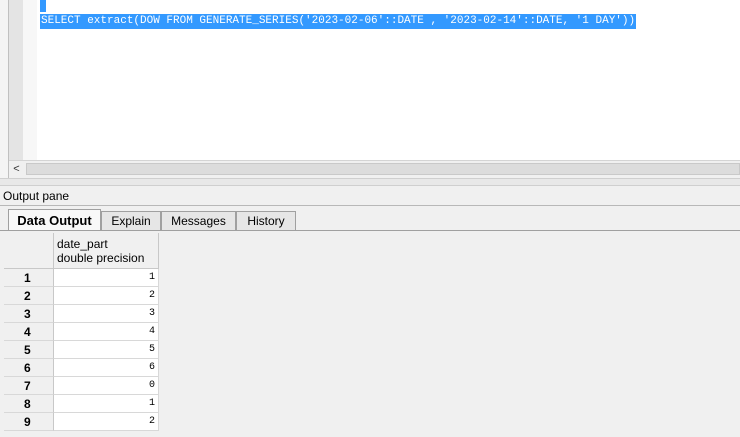 This screenshot has width=740, height=437. Describe the element at coordinates (131, 220) in the screenshot. I see `tab-explain: Explain` at that location.